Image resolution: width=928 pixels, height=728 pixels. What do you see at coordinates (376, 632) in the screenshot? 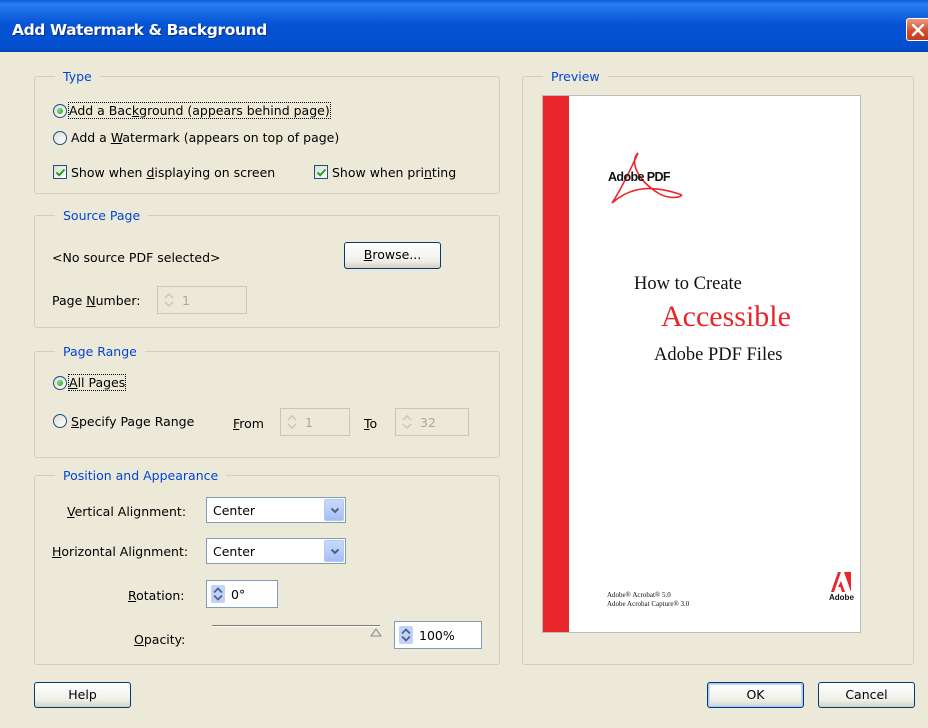
I see `opacity-slider-thumb` at bounding box center [376, 632].